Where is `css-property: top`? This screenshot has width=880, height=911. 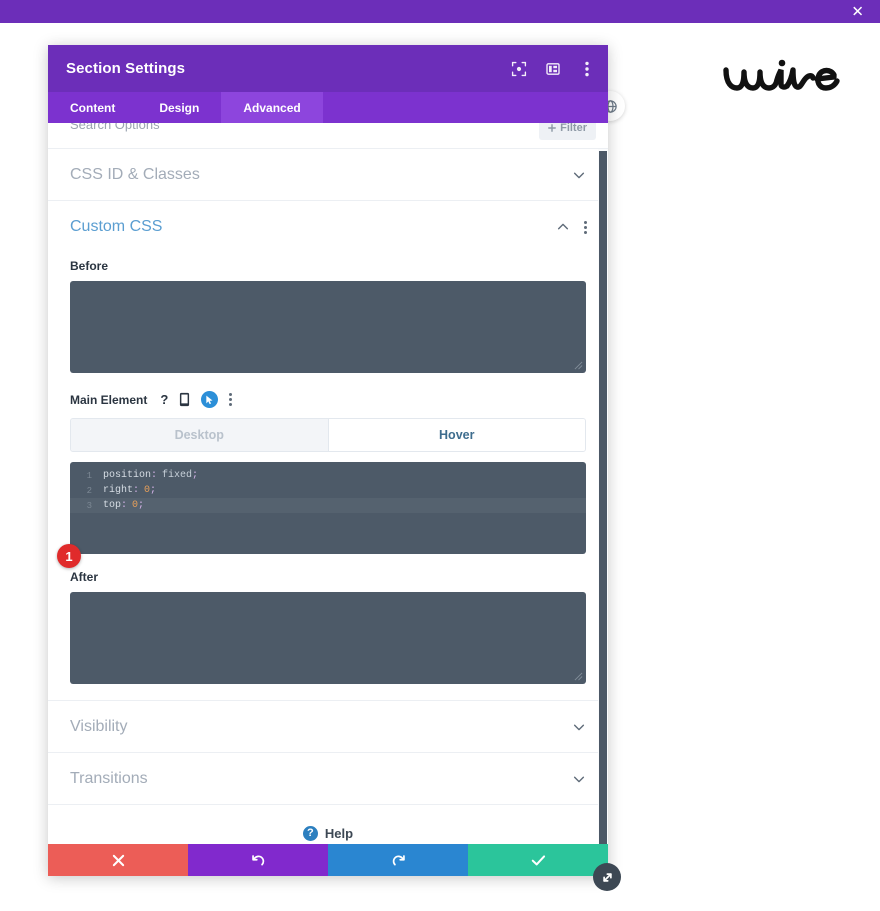
css-property: top is located at coordinates (112, 505).